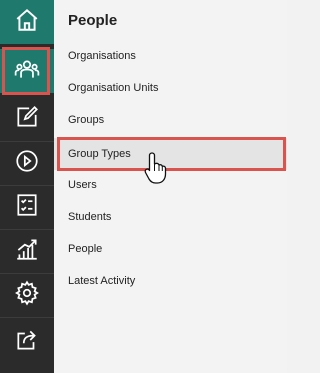 This screenshot has width=320, height=373. I want to click on menu-item-organisations: Organisations, so click(170, 56).